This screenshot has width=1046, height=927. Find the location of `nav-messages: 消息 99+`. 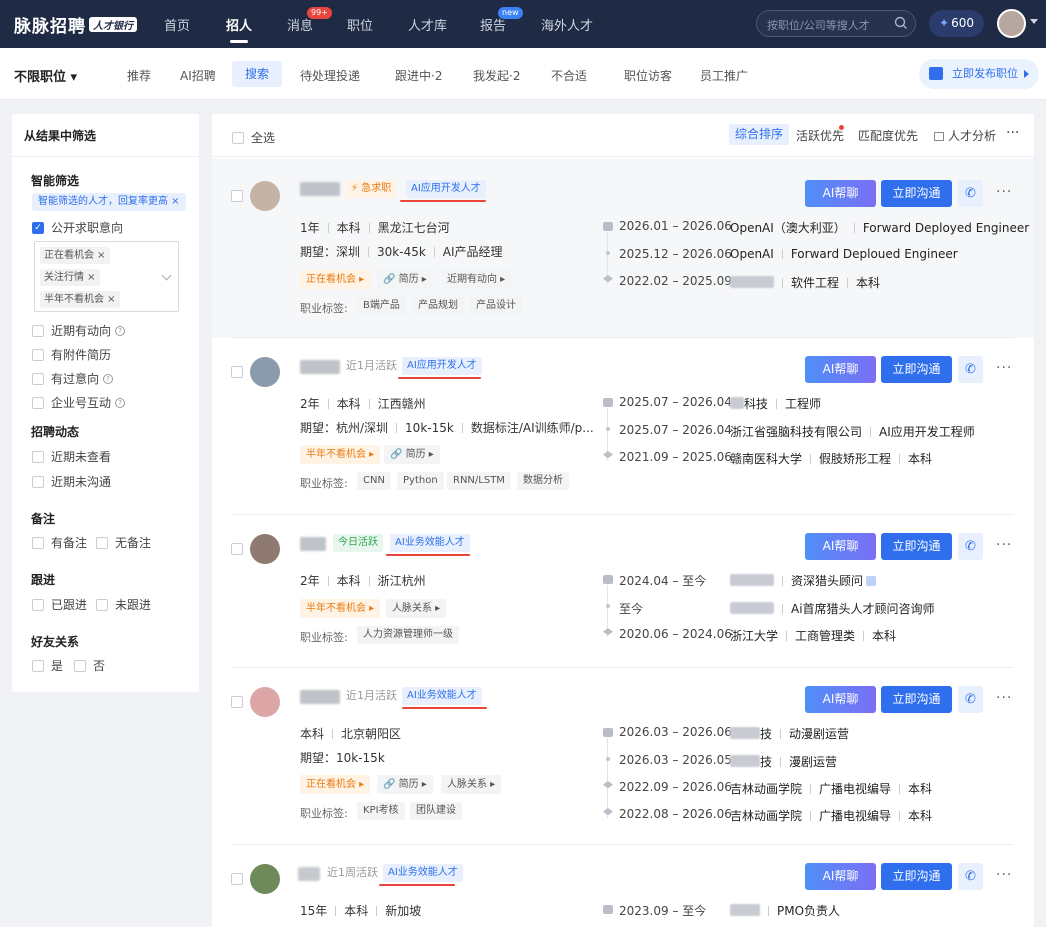

nav-messages: 消息 99+ is located at coordinates (309, 20).